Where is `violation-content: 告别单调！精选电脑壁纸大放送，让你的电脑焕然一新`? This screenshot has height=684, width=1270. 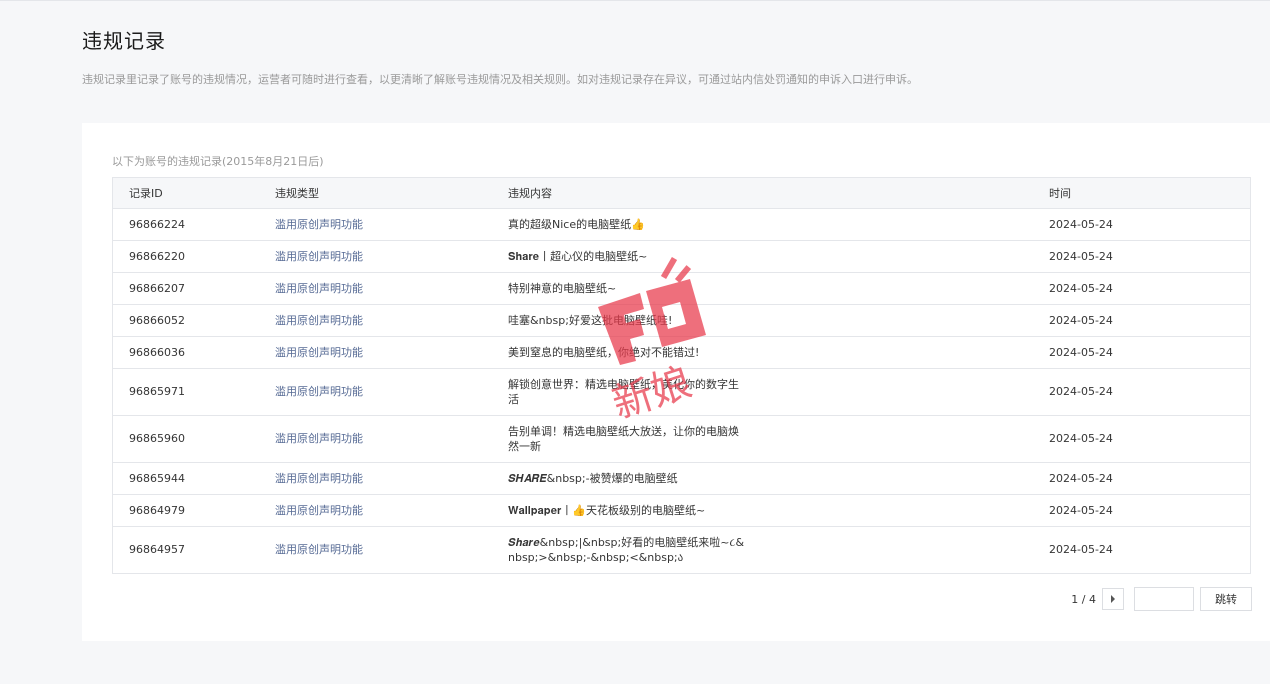 violation-content: 告别单调！精选电脑壁纸大放送，让你的电脑焕然一新 is located at coordinates (778, 439).